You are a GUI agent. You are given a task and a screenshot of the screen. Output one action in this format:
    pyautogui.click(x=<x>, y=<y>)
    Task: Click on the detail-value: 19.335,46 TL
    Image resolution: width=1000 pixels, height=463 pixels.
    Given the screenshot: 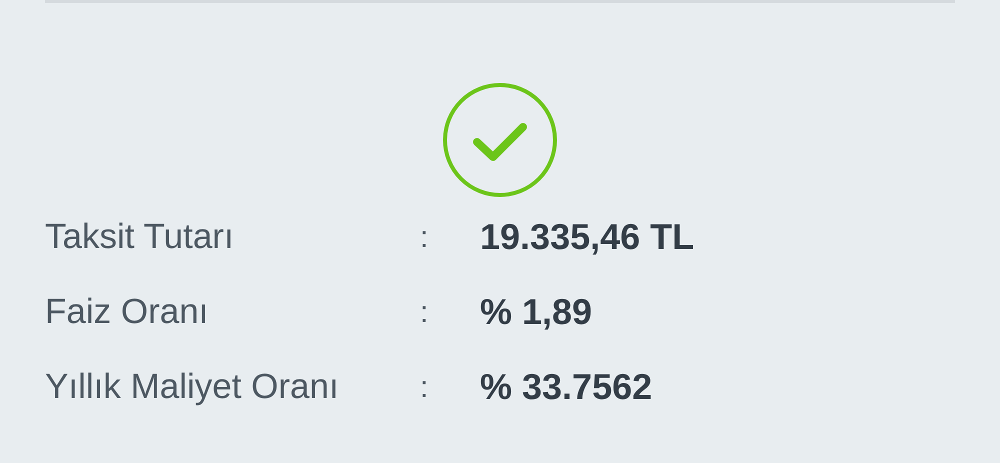 What is the action you would take?
    pyautogui.click(x=587, y=237)
    